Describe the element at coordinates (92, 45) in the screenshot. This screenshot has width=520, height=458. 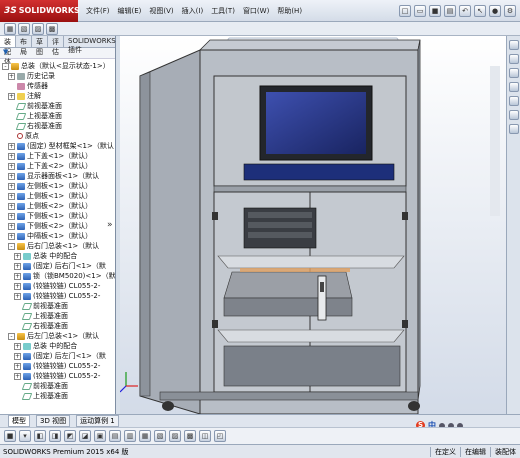
I see `tab-addins: SOLIDWORKS 插件` at that location.